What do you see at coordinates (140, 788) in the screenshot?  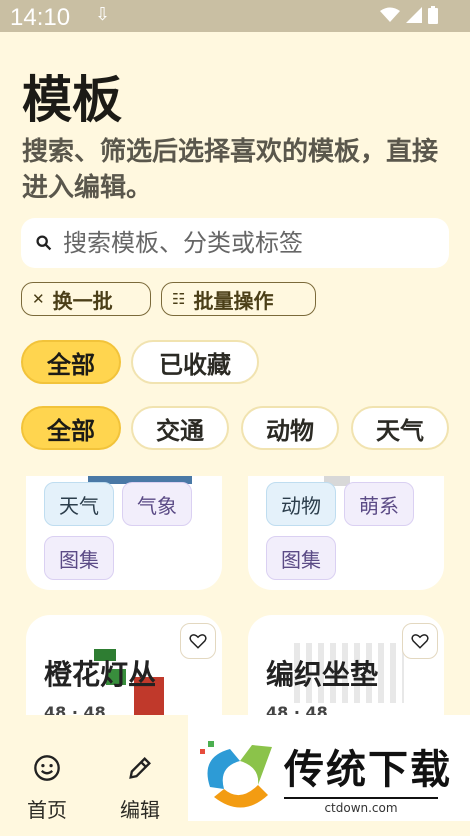 I see `nav-item-edit: 编辑` at bounding box center [140, 788].